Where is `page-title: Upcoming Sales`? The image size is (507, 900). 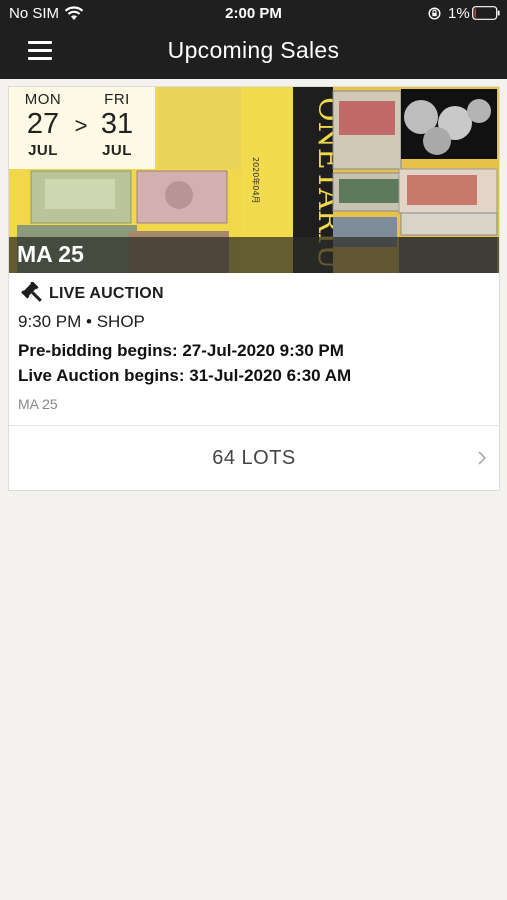
page-title: Upcoming Sales is located at coordinates (253, 50).